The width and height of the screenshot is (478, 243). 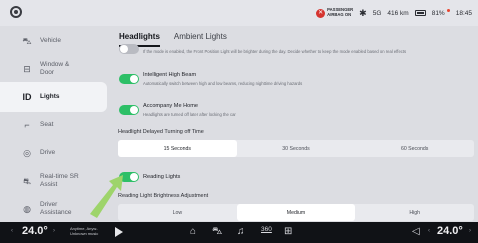 What do you see at coordinates (12, 231) in the screenshot?
I see `left-temp-decrease-icon: ‹` at bounding box center [12, 231].